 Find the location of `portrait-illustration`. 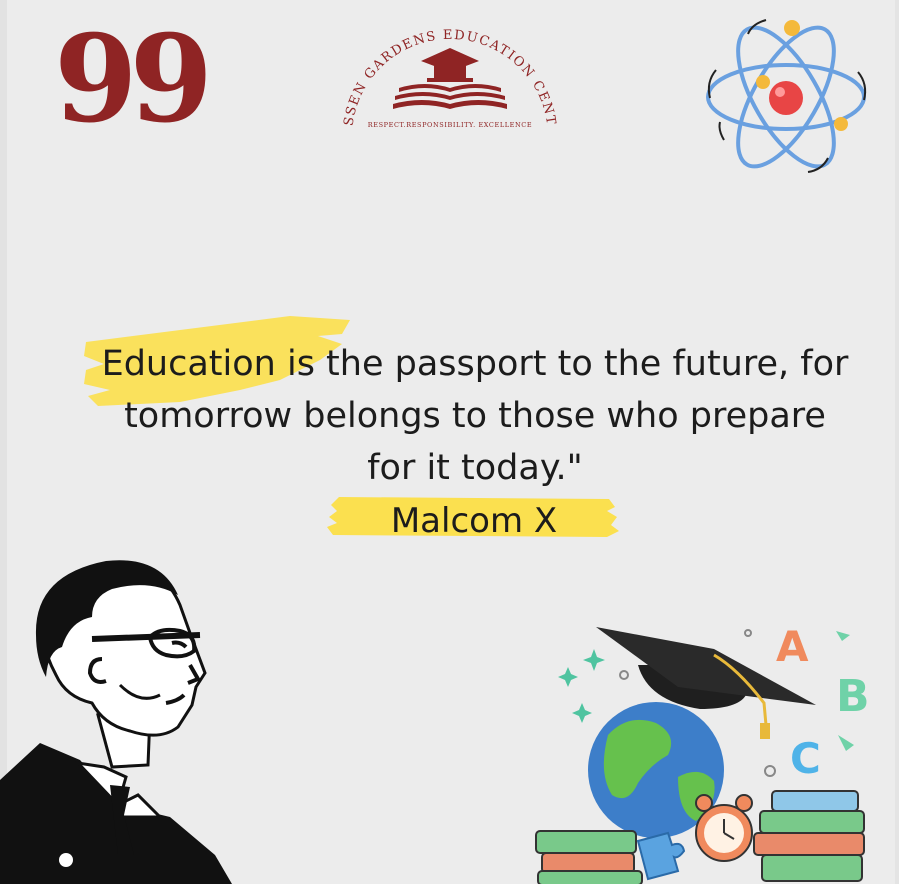

portrait-illustration is located at coordinates (116, 722).